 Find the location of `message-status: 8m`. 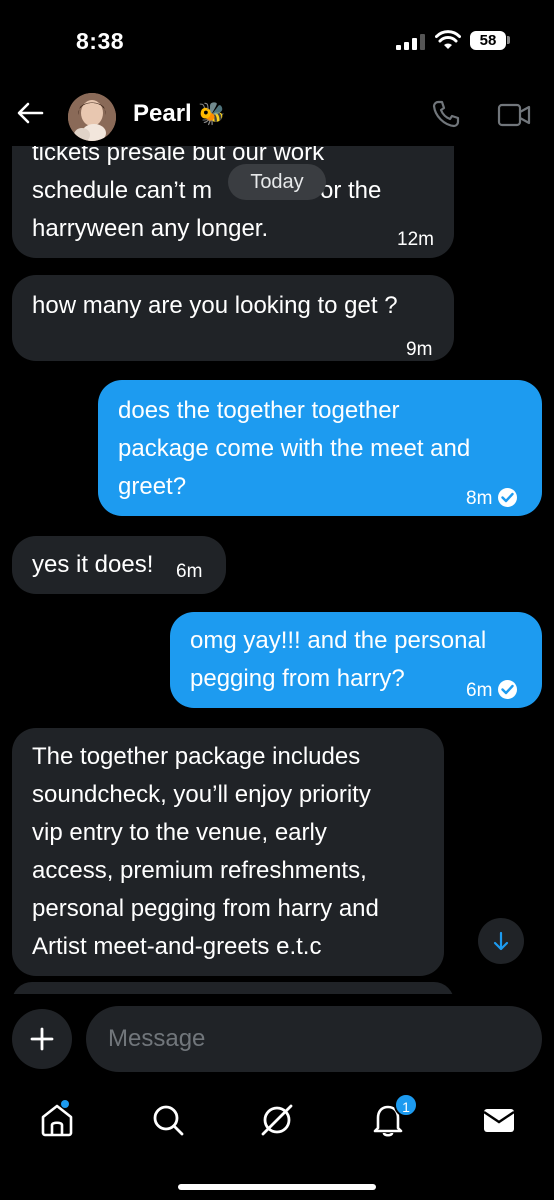

message-status: 8m is located at coordinates (492, 499).